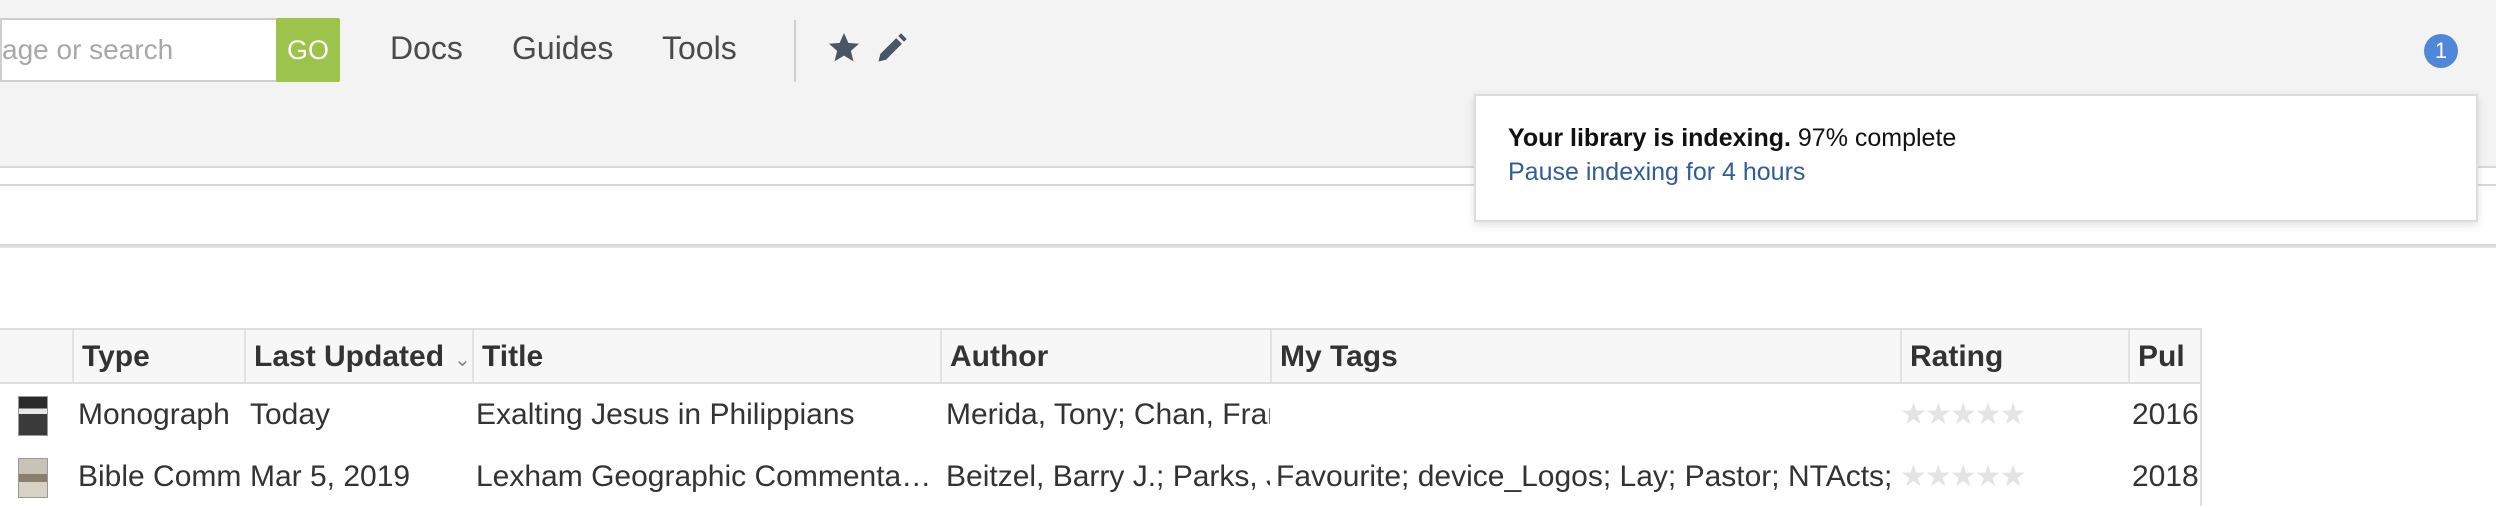  What do you see at coordinates (1649, 138) in the screenshot?
I see `indexing-title: Your library is indexing.` at bounding box center [1649, 138].